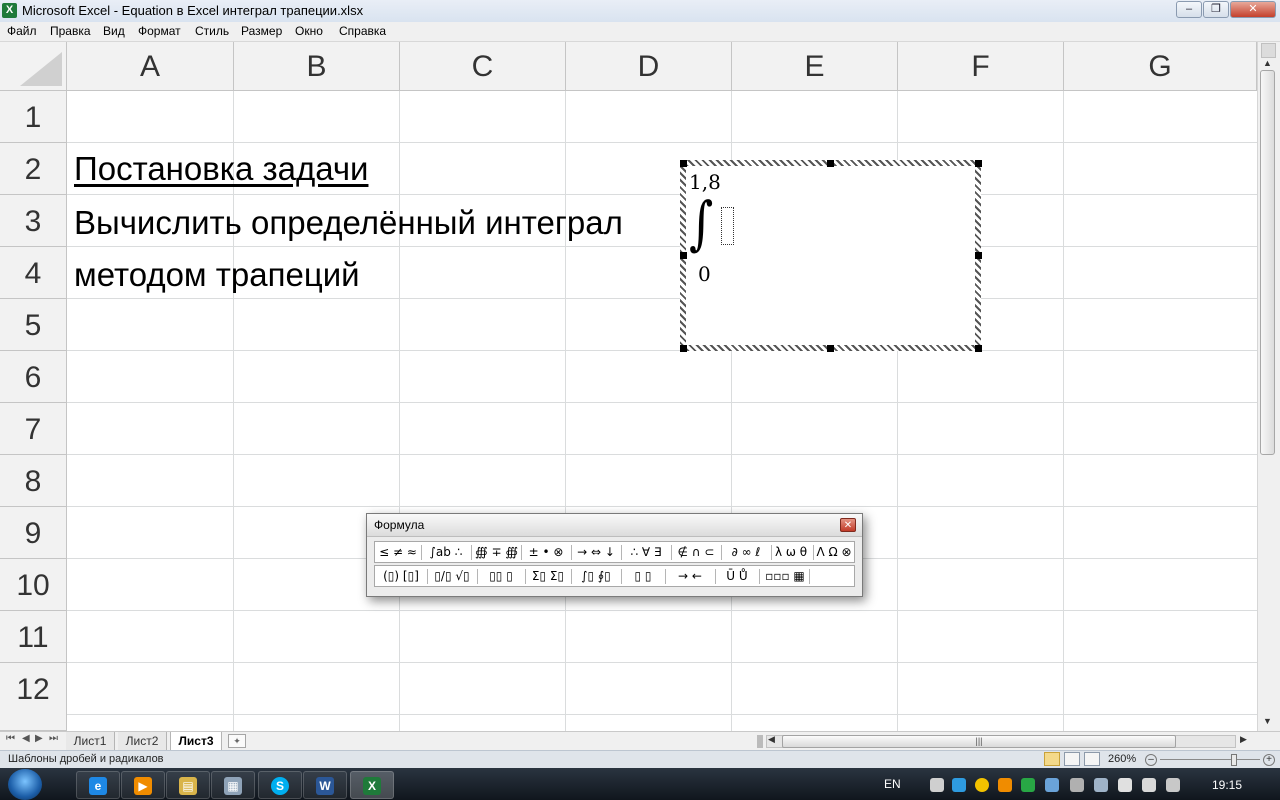 The height and width of the screenshot is (800, 1280). I want to click on menu-help: Справка, so click(362, 31).